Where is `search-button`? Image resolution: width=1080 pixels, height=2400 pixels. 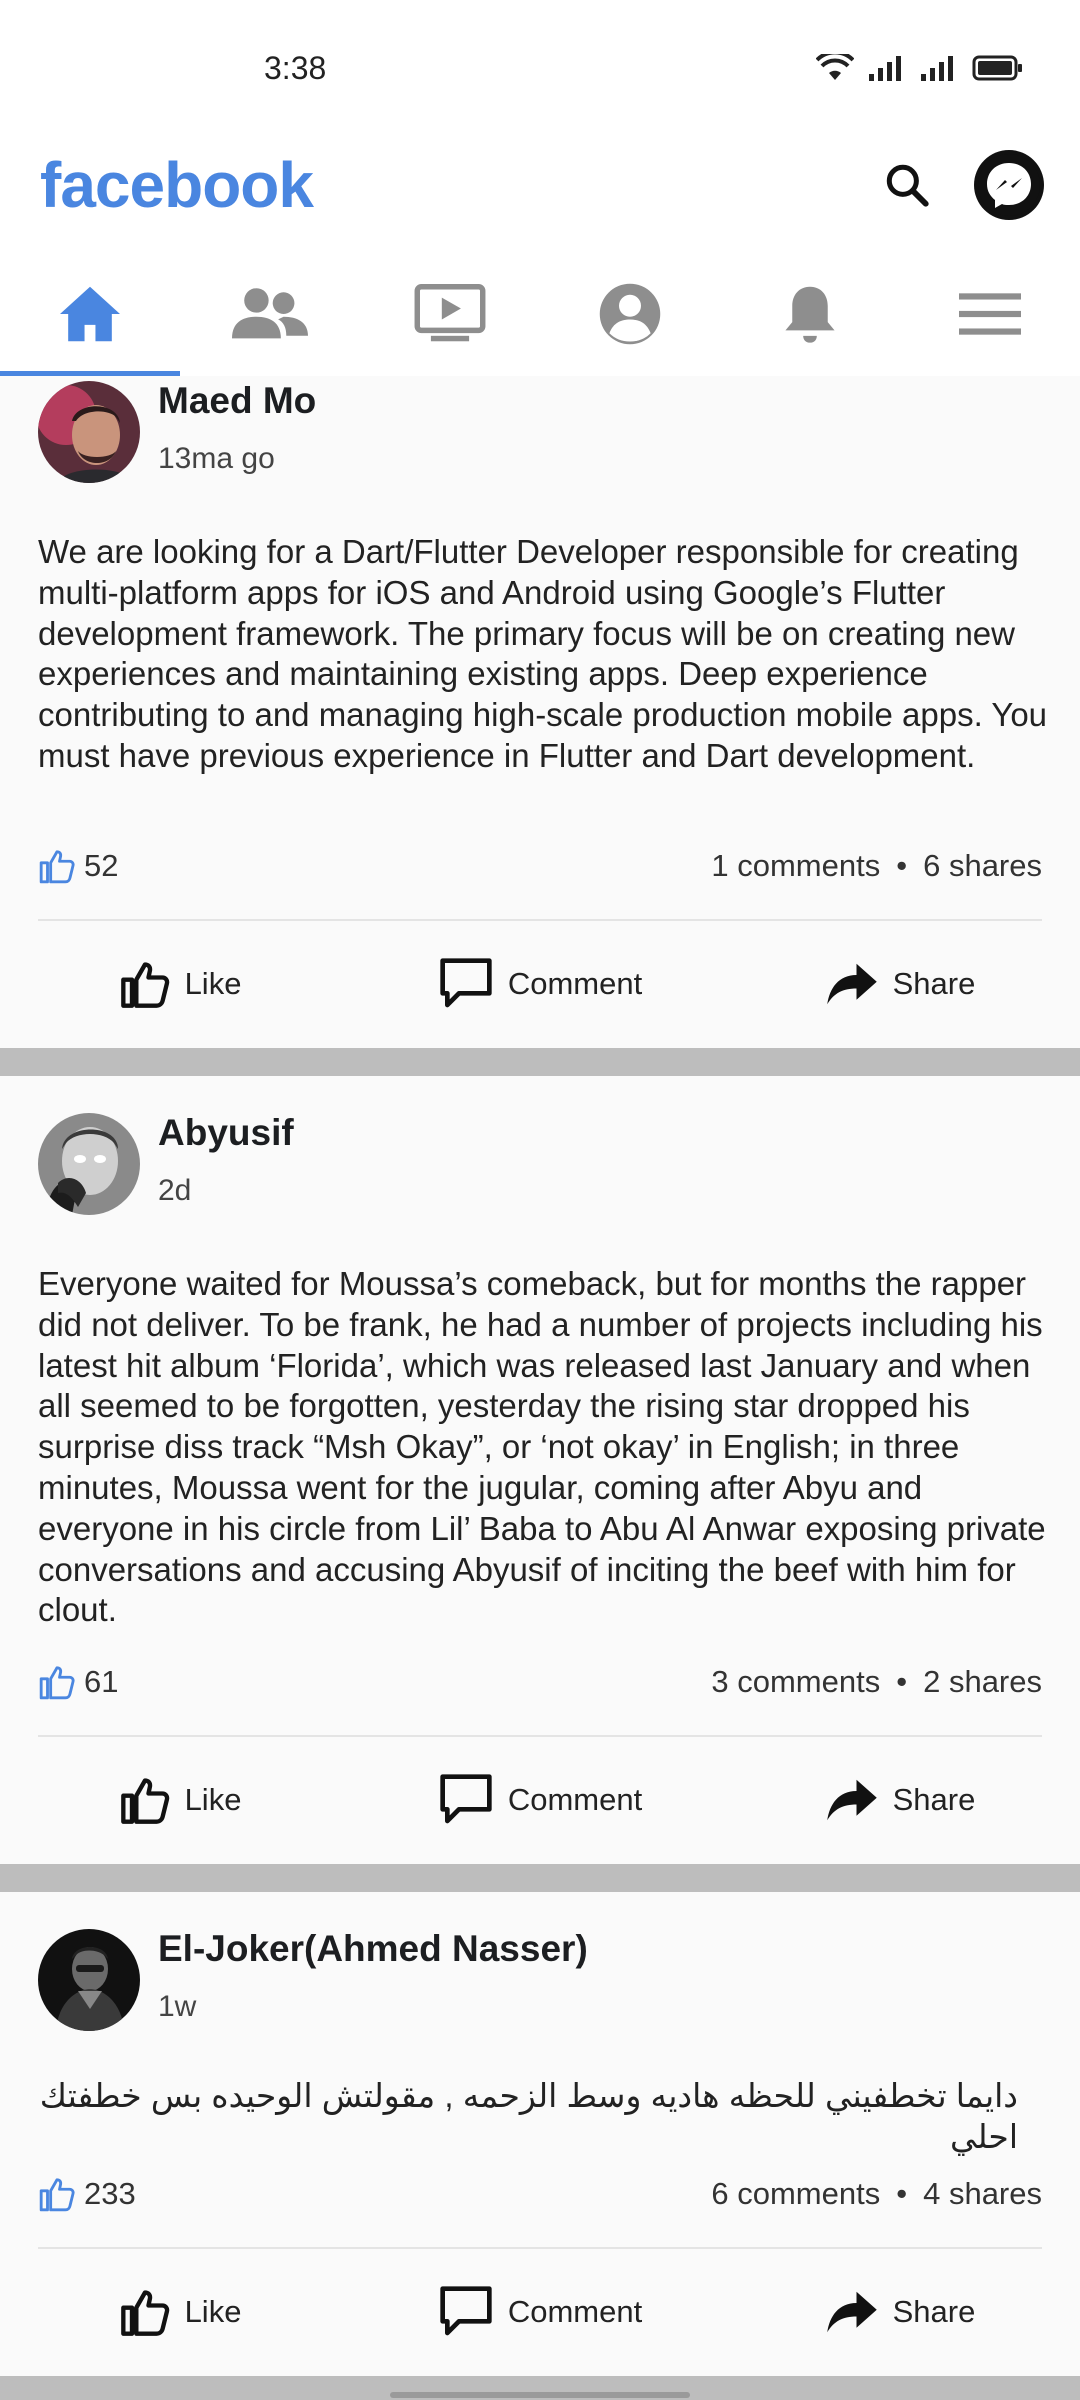 search-button is located at coordinates (907, 185).